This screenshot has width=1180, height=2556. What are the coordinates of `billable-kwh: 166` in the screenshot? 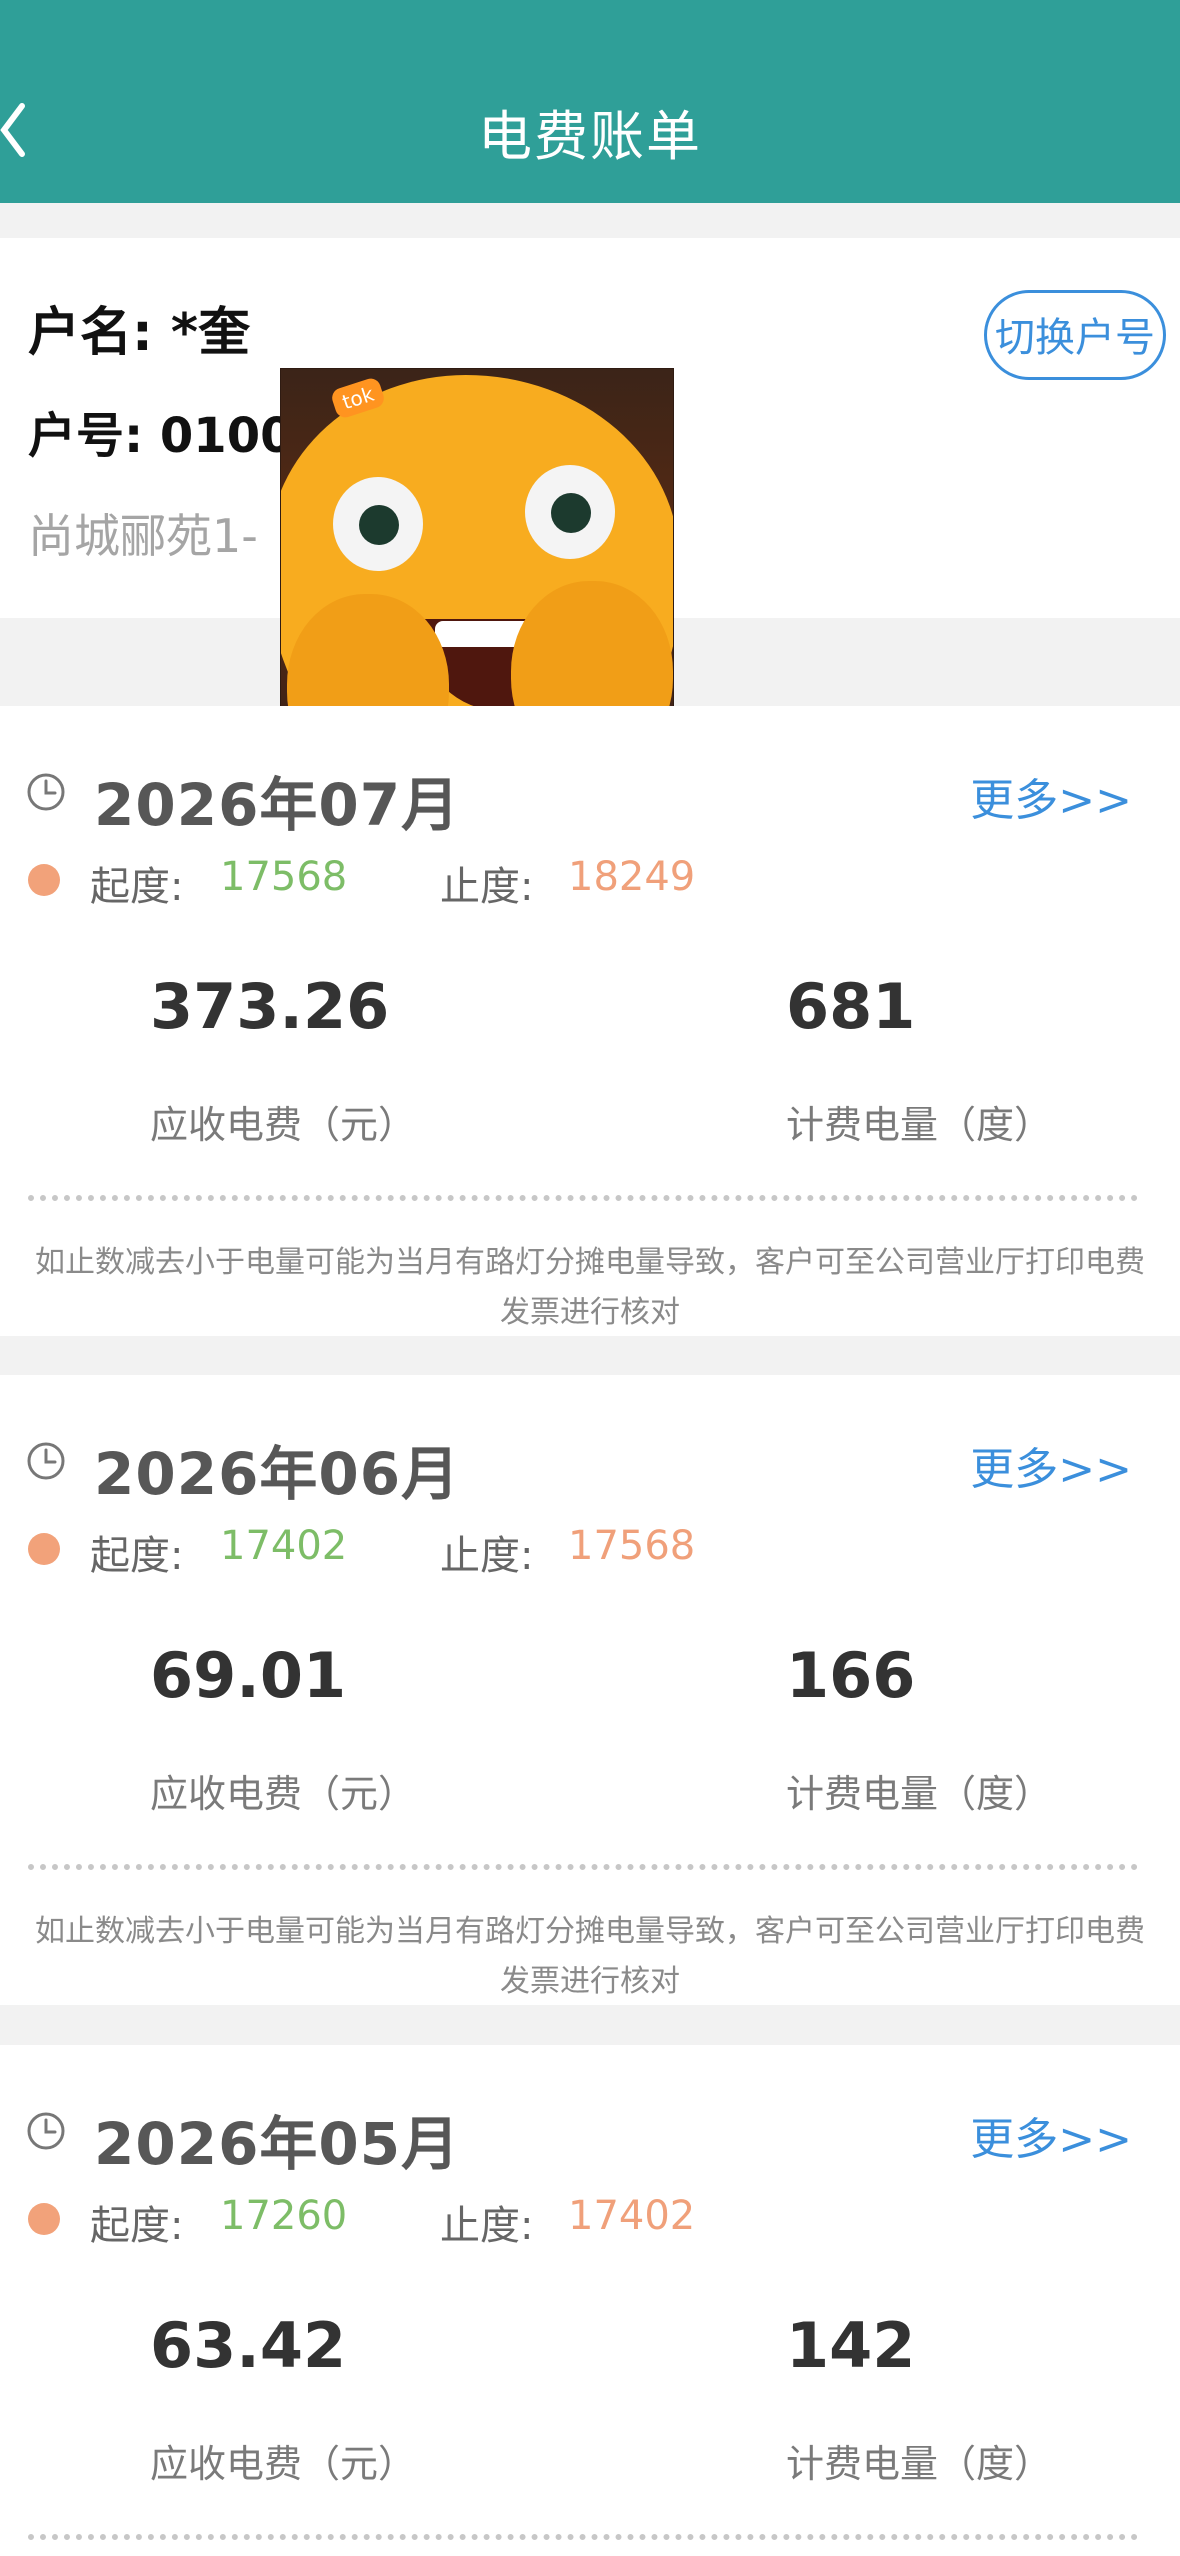 It's located at (851, 1675).